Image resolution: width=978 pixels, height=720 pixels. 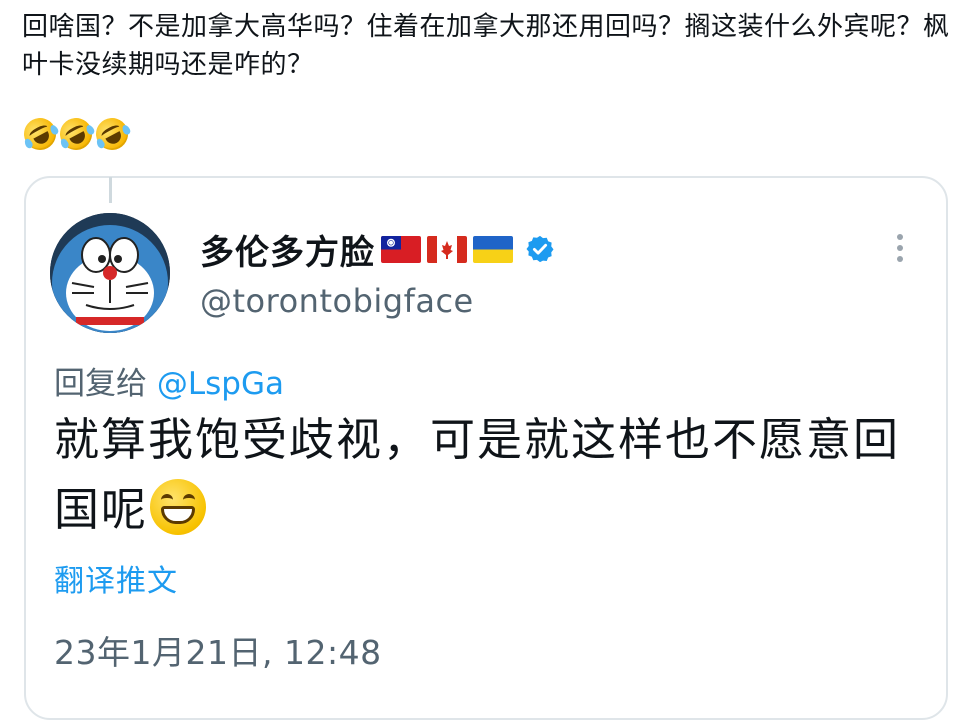 I want to click on more-options-icon, so click(x=900, y=251).